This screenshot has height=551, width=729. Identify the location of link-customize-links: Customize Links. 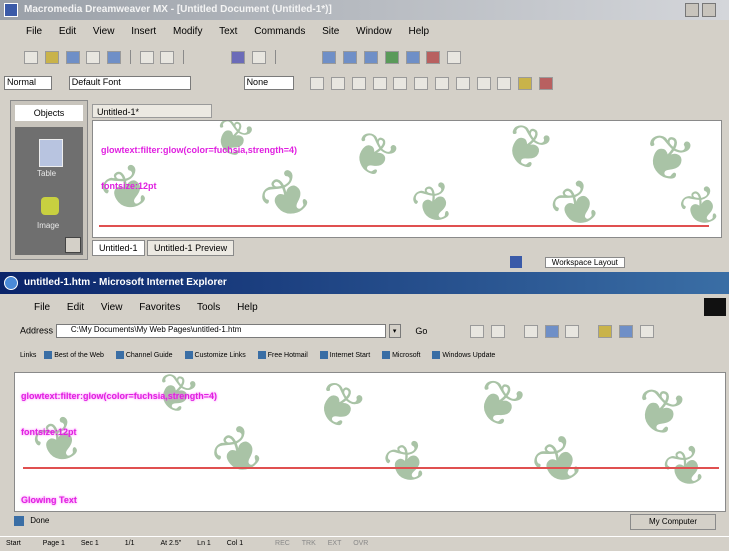
(215, 355).